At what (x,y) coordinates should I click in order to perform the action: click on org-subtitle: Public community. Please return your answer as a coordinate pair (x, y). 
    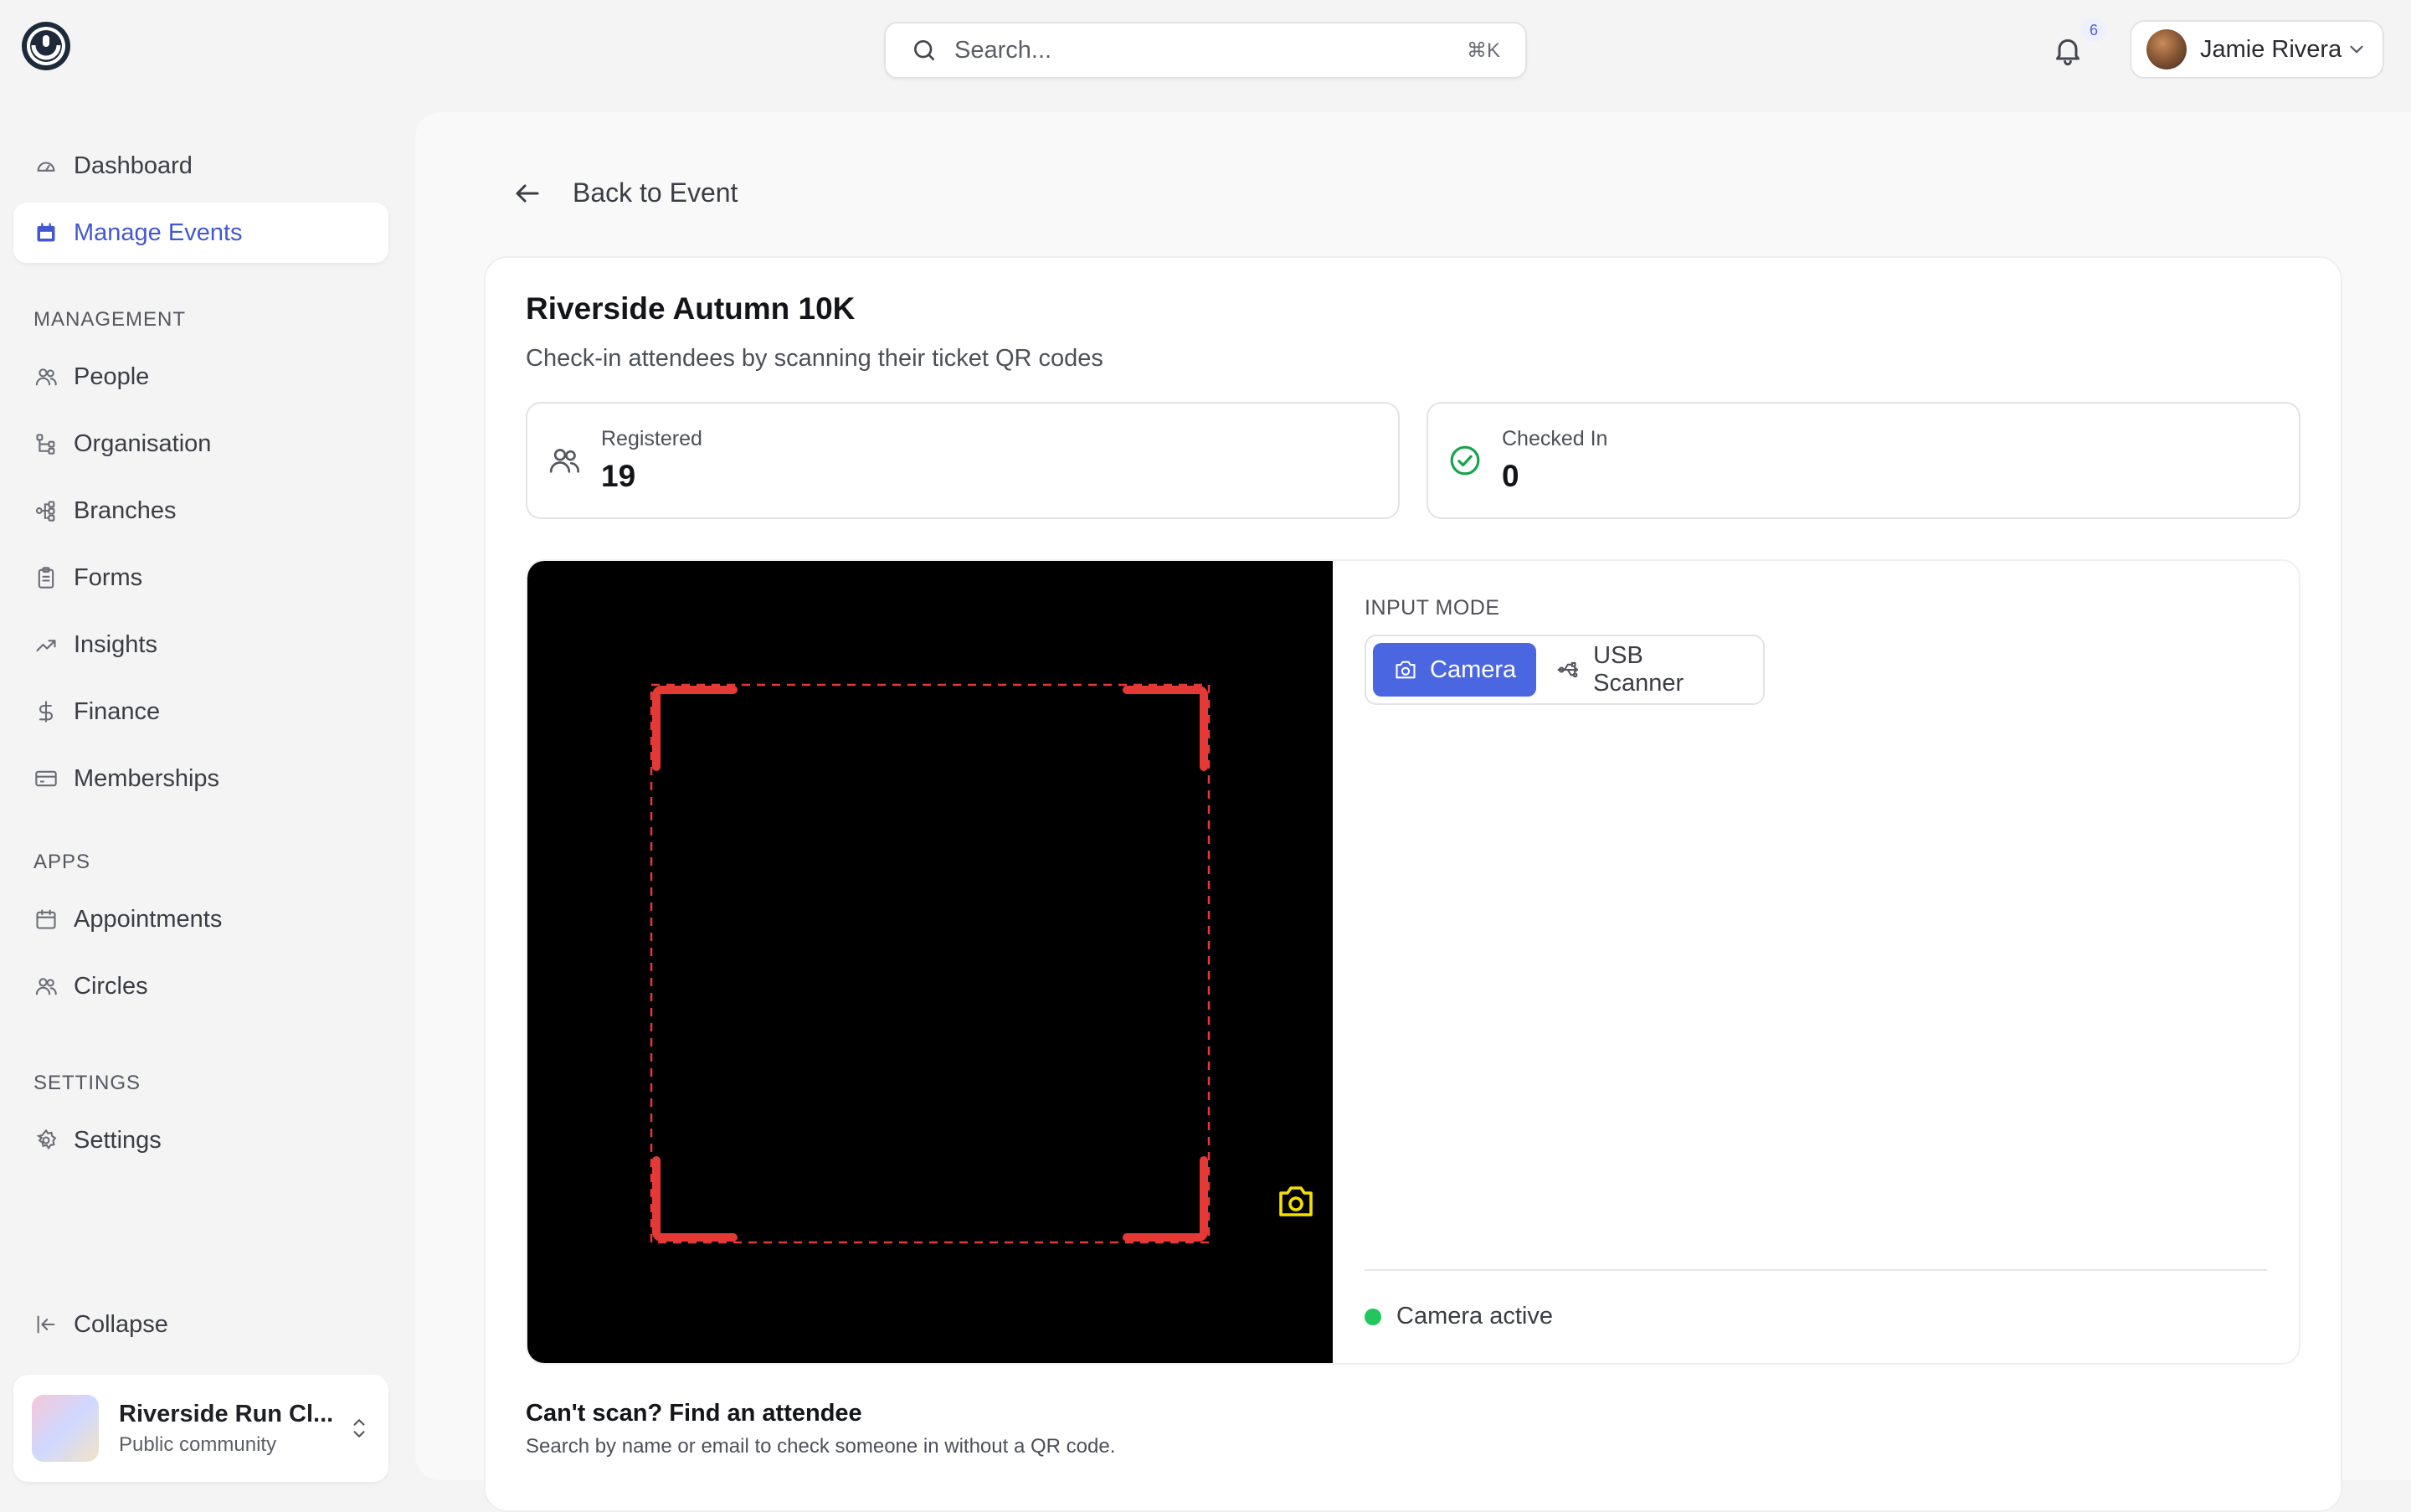
    Looking at the image, I should click on (198, 1444).